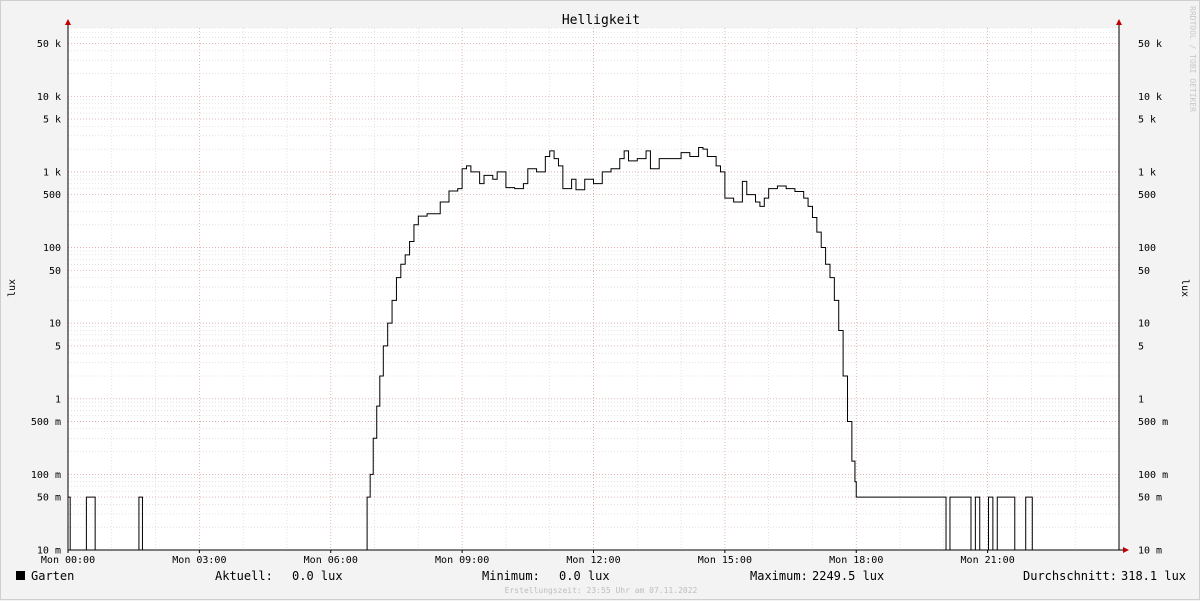 The width and height of the screenshot is (1200, 601). Describe the element at coordinates (1153, 576) in the screenshot. I see `legend-durchschnitt-value: 318.1 lux` at that location.